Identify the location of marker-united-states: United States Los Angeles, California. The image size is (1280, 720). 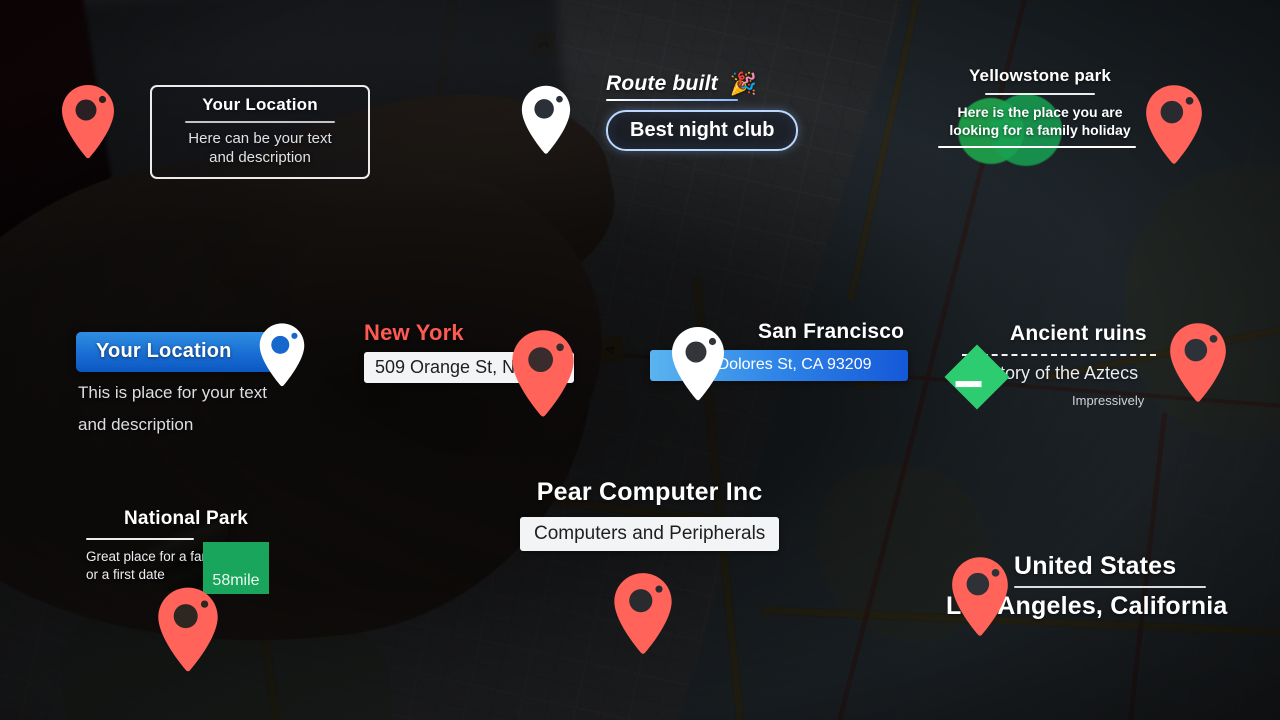
(1087, 594).